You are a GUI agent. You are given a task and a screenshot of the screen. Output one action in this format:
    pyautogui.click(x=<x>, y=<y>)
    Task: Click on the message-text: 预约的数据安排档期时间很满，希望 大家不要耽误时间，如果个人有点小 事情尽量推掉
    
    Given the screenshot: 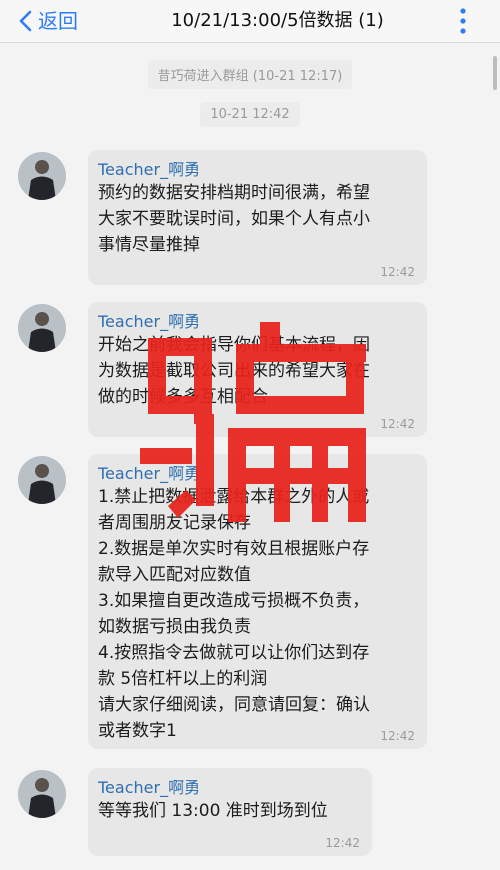 What is the action you would take?
    pyautogui.click(x=234, y=219)
    